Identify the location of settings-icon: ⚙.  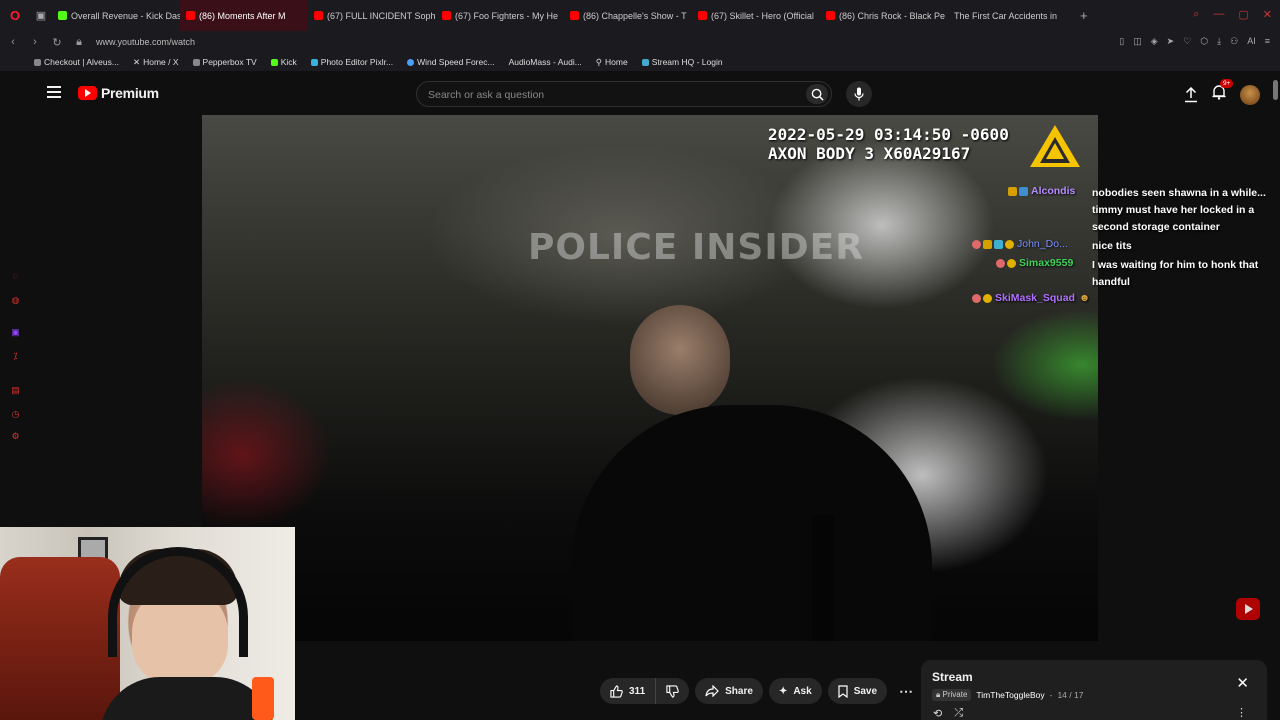
(15, 436).